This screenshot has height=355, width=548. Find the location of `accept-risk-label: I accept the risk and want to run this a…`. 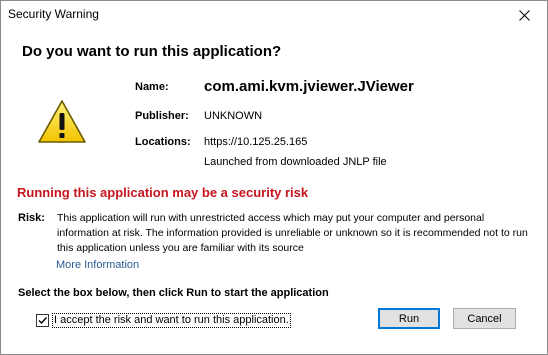

accept-risk-label: I accept the risk and want to run this a… is located at coordinates (171, 320).